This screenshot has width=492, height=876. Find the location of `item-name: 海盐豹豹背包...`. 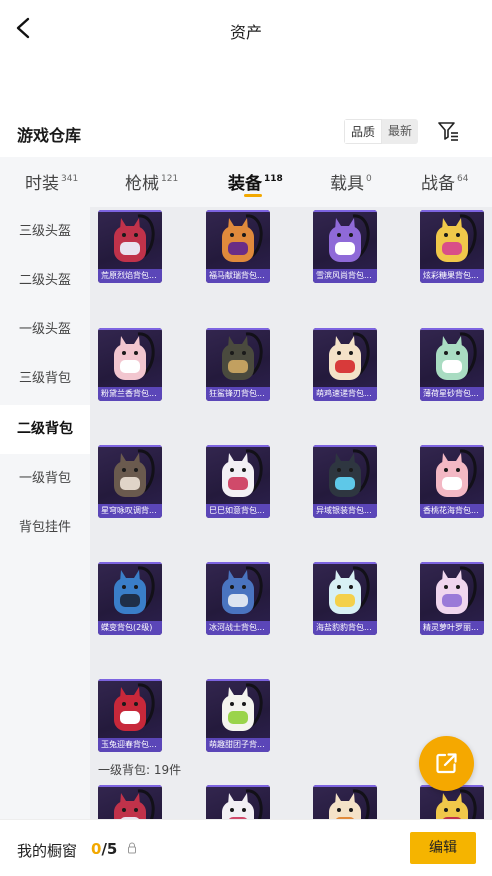

item-name: 海盐豹豹背包... is located at coordinates (345, 628).